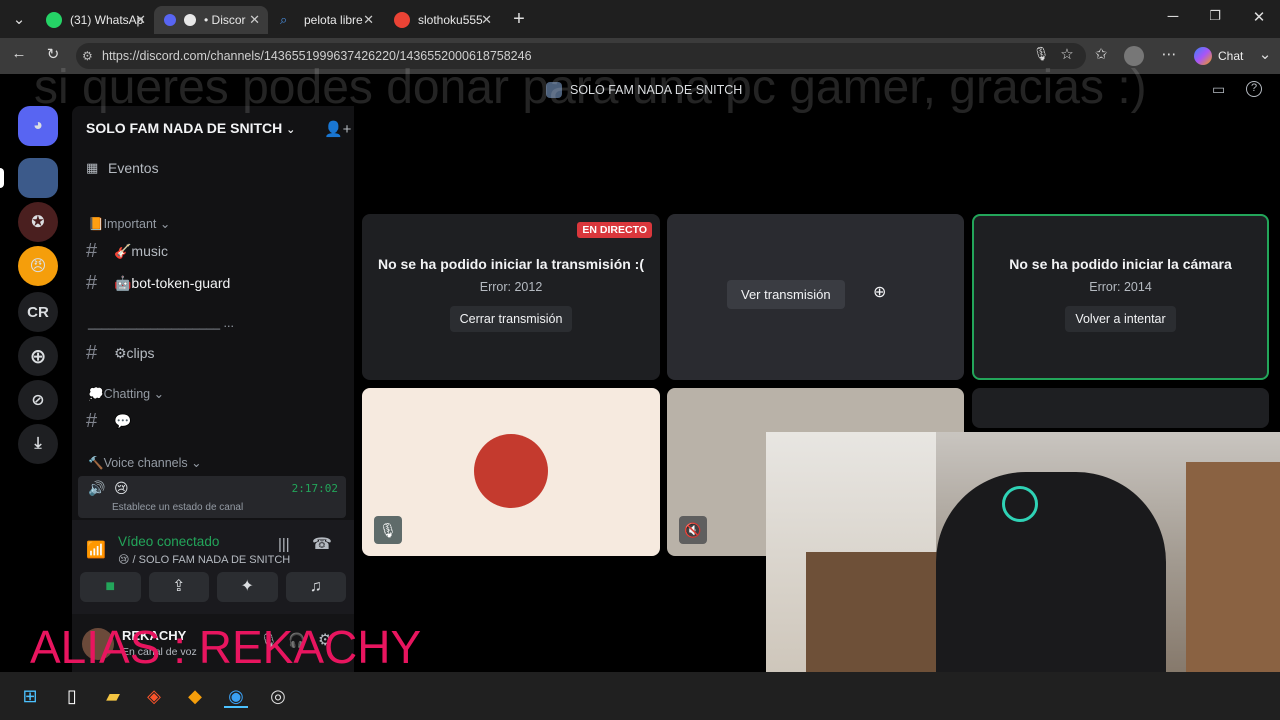 This screenshot has width=1280, height=720. Describe the element at coordinates (315, 587) in the screenshot. I see `soundboard-button: ♫` at that location.